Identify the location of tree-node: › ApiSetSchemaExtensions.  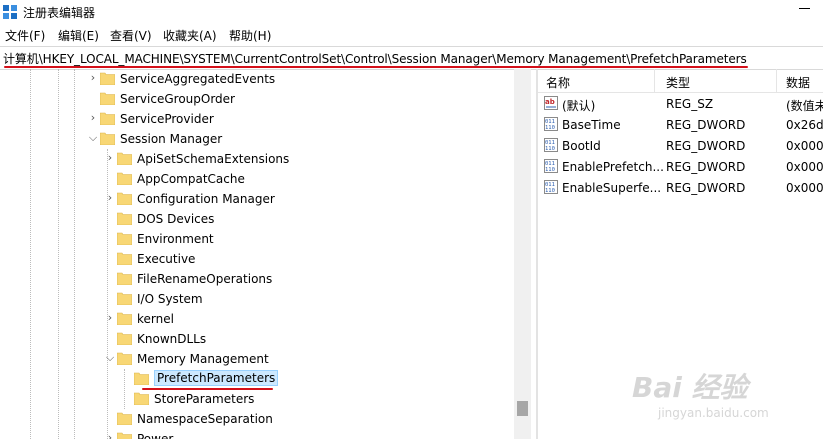
(256, 159).